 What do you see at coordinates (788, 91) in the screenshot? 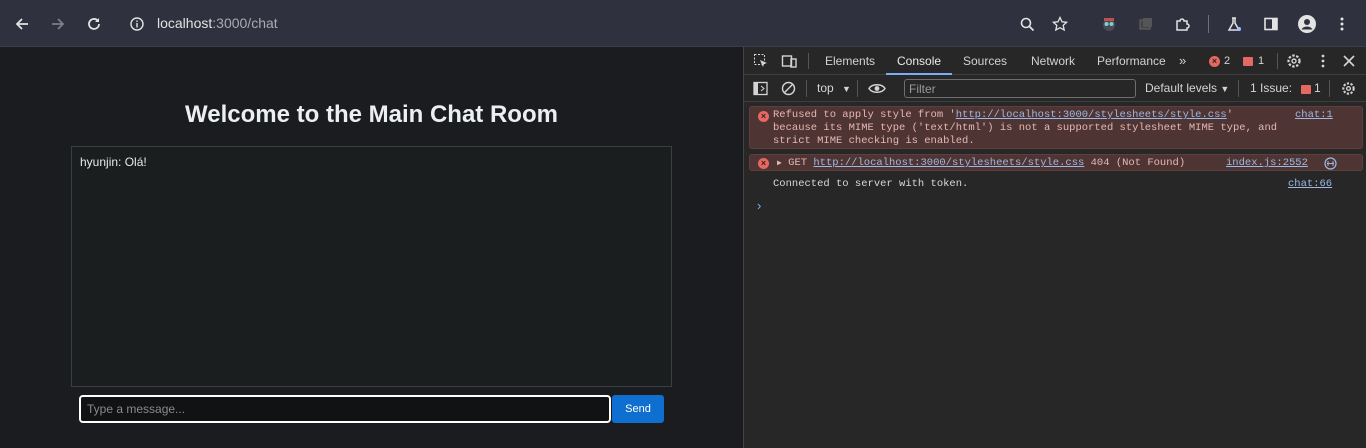
I see `clear-console-icon` at bounding box center [788, 91].